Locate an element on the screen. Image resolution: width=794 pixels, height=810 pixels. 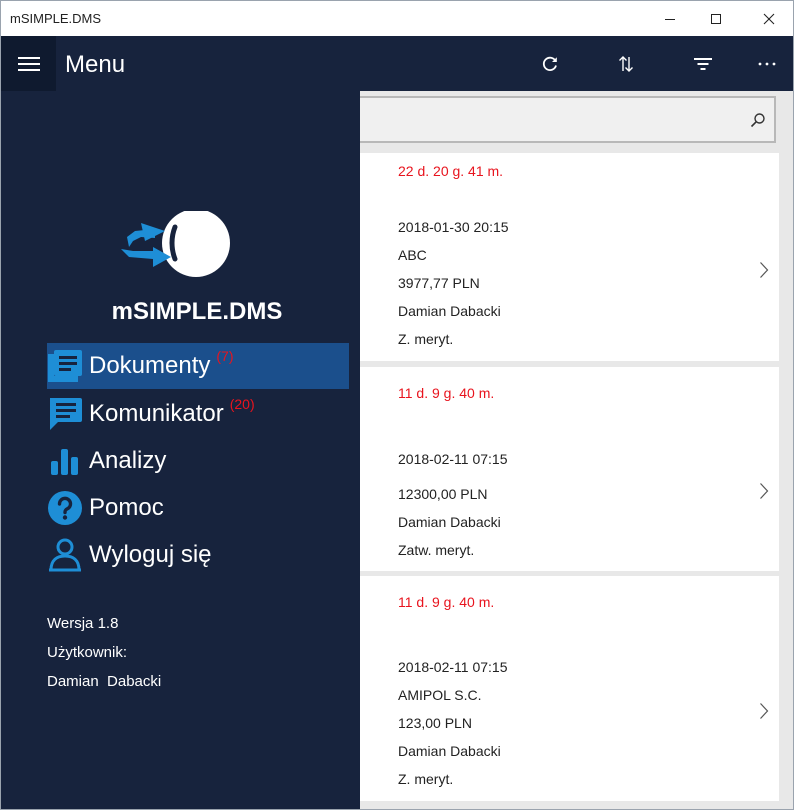
bar-chart-icon is located at coordinates (65, 461).